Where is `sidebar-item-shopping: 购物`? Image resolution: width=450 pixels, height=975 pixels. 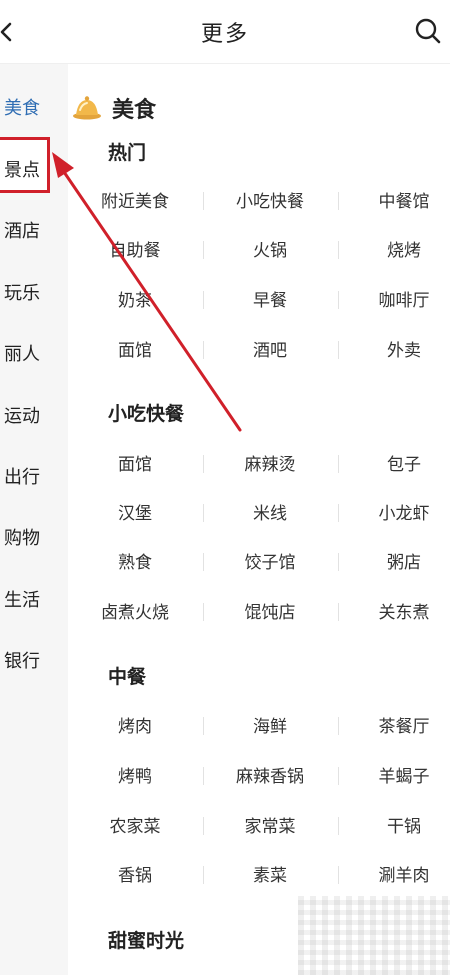
sidebar-item-shopping: 购物 is located at coordinates (22, 537).